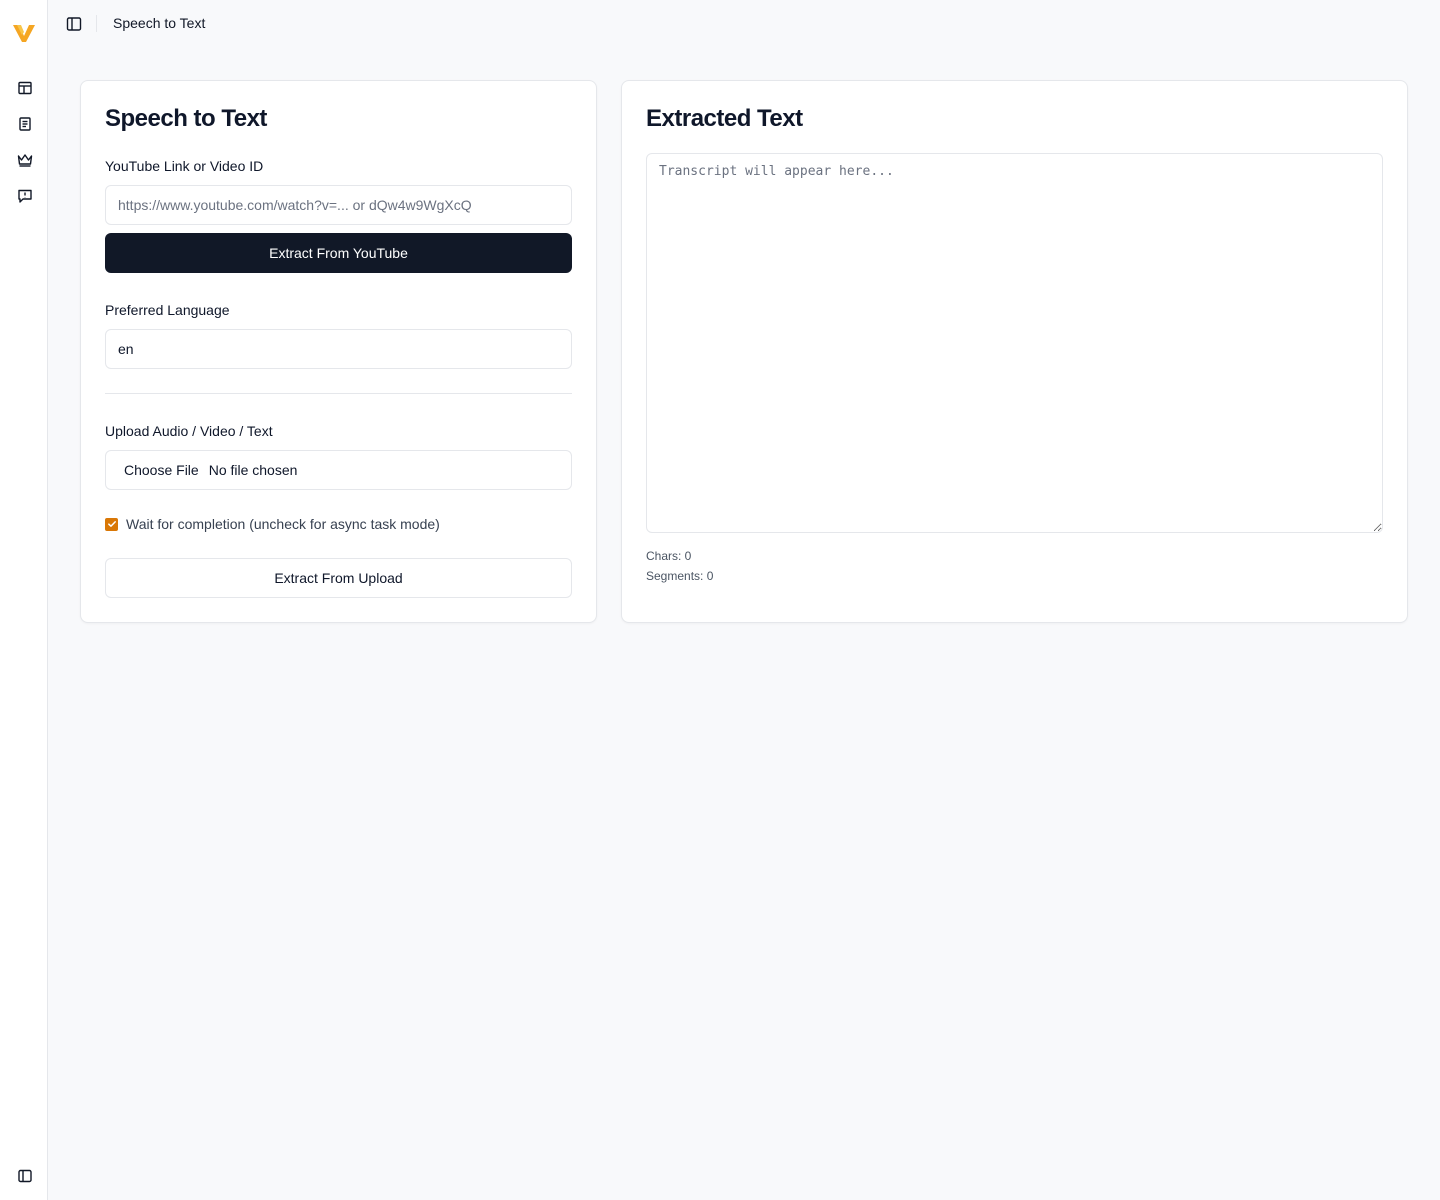 The height and width of the screenshot is (1200, 1440). What do you see at coordinates (74, 24) in the screenshot?
I see `panel-toggle-icon` at bounding box center [74, 24].